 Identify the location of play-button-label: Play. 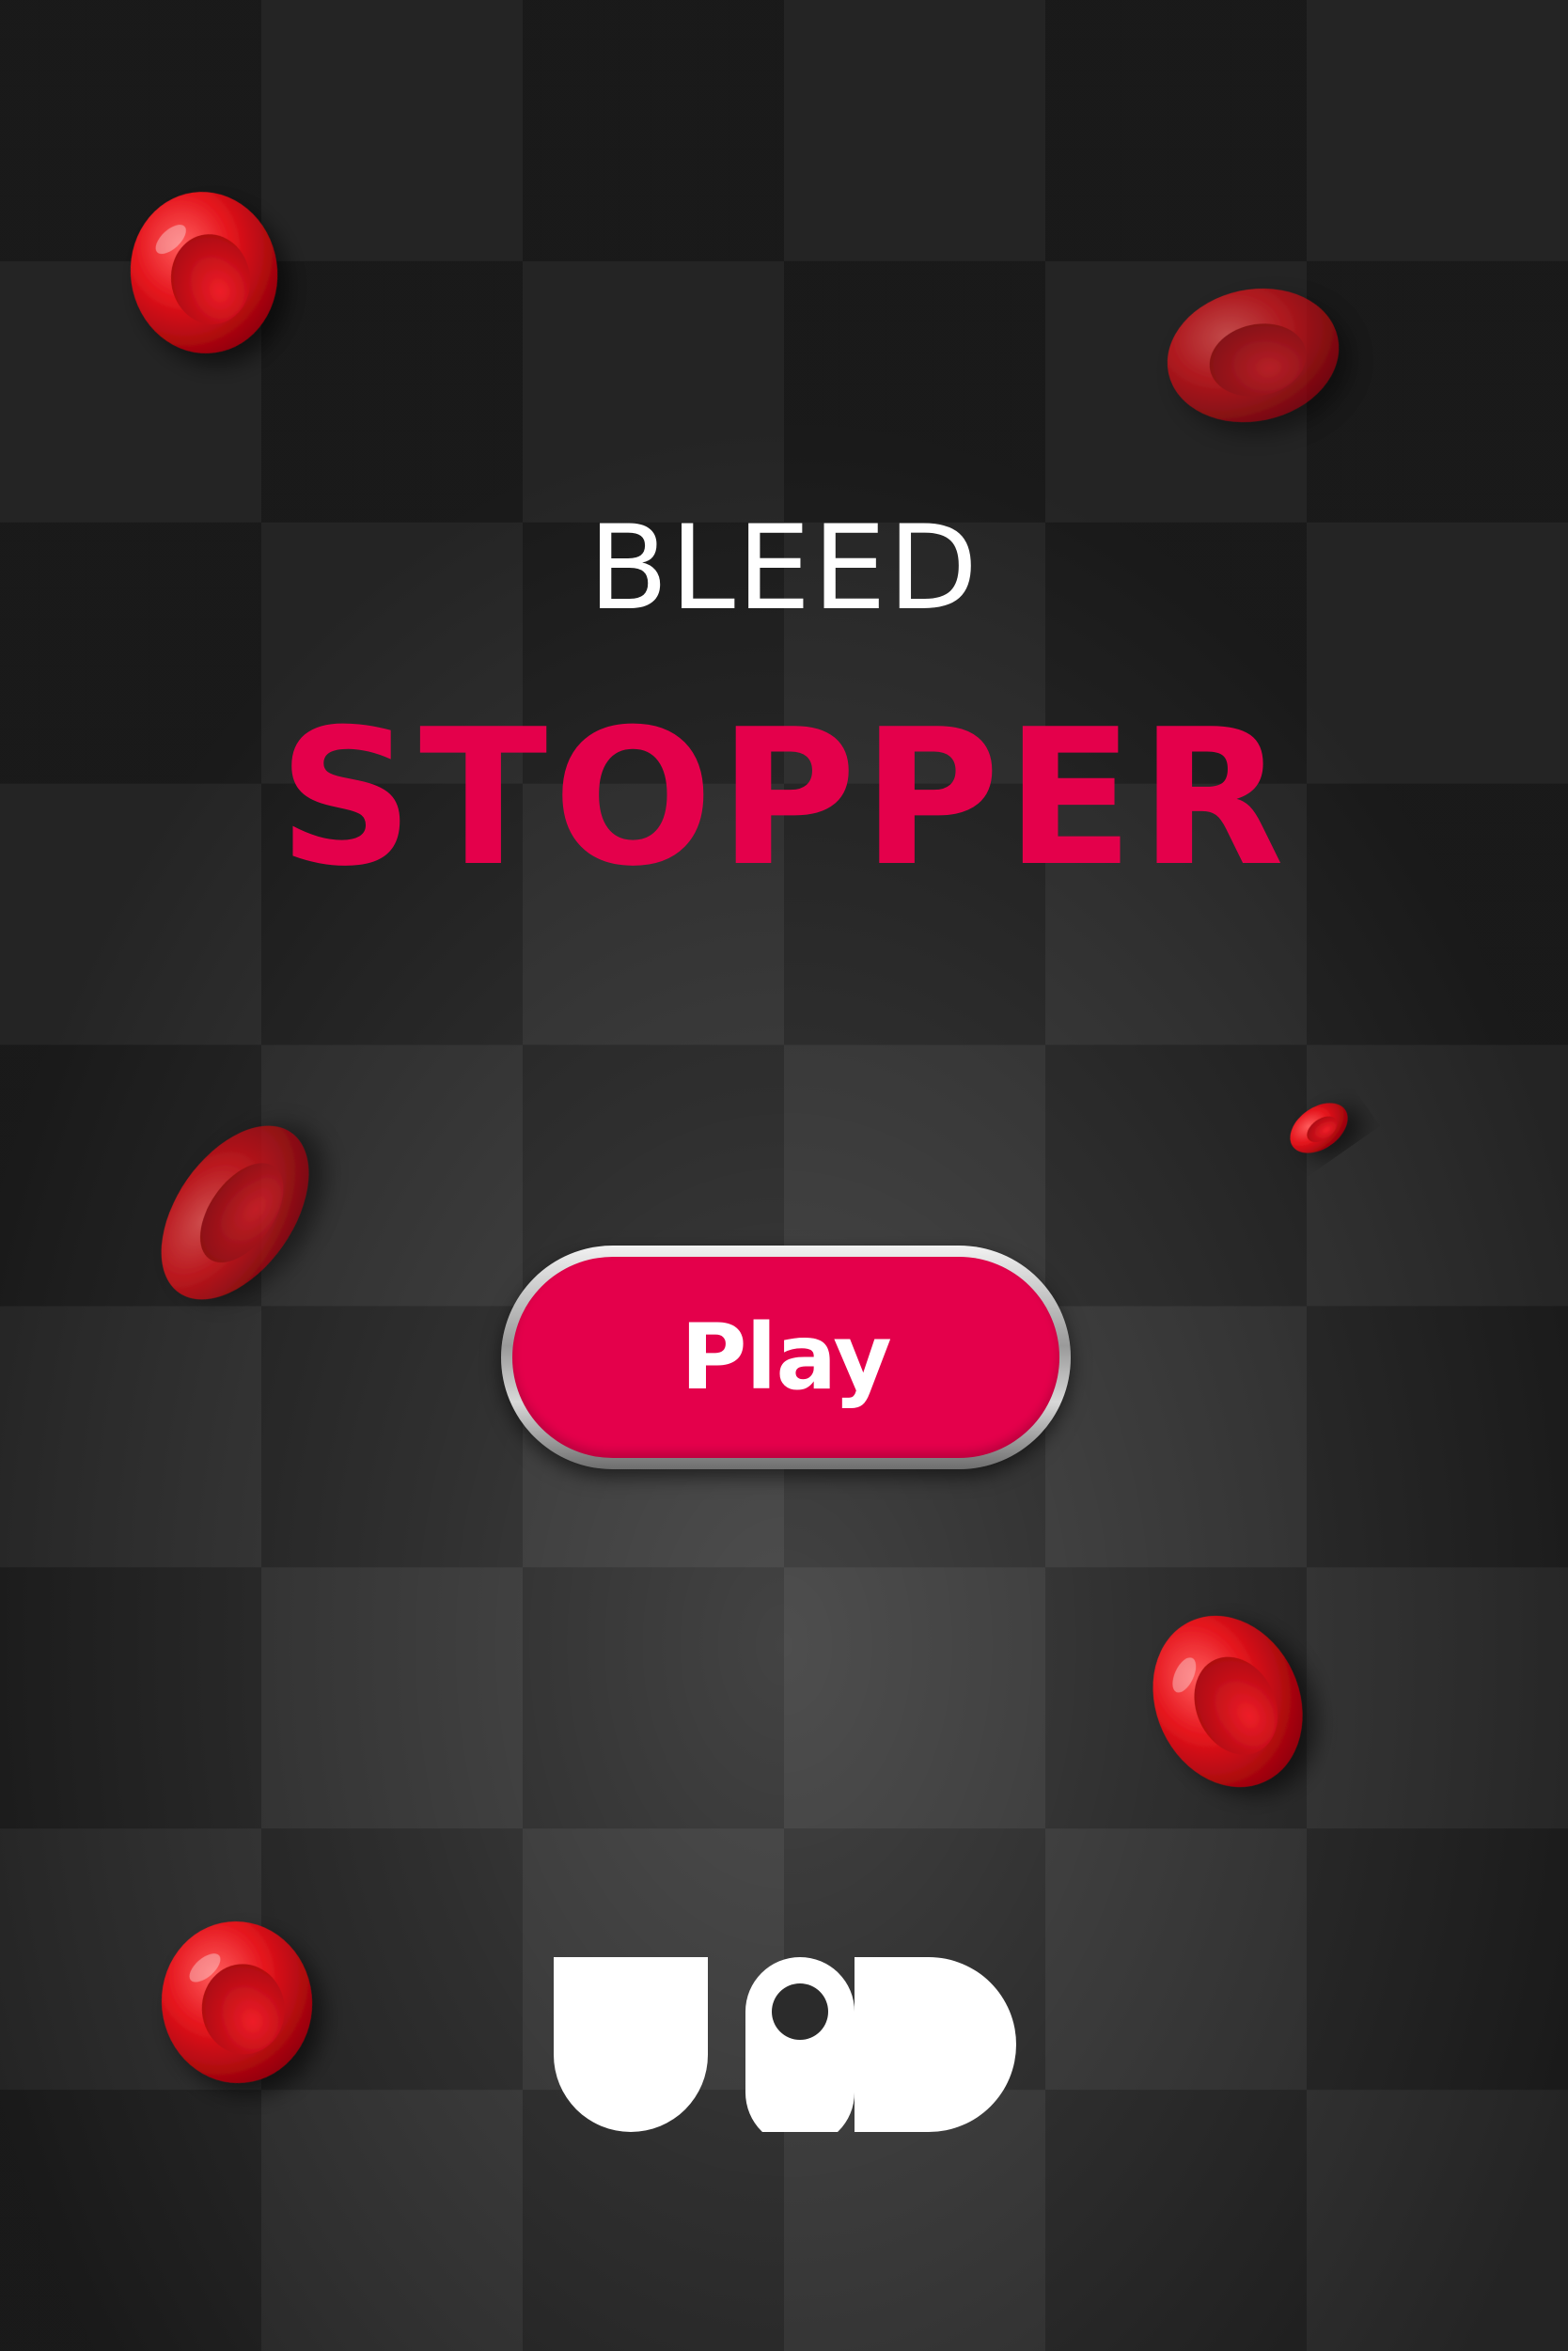
(786, 1357).